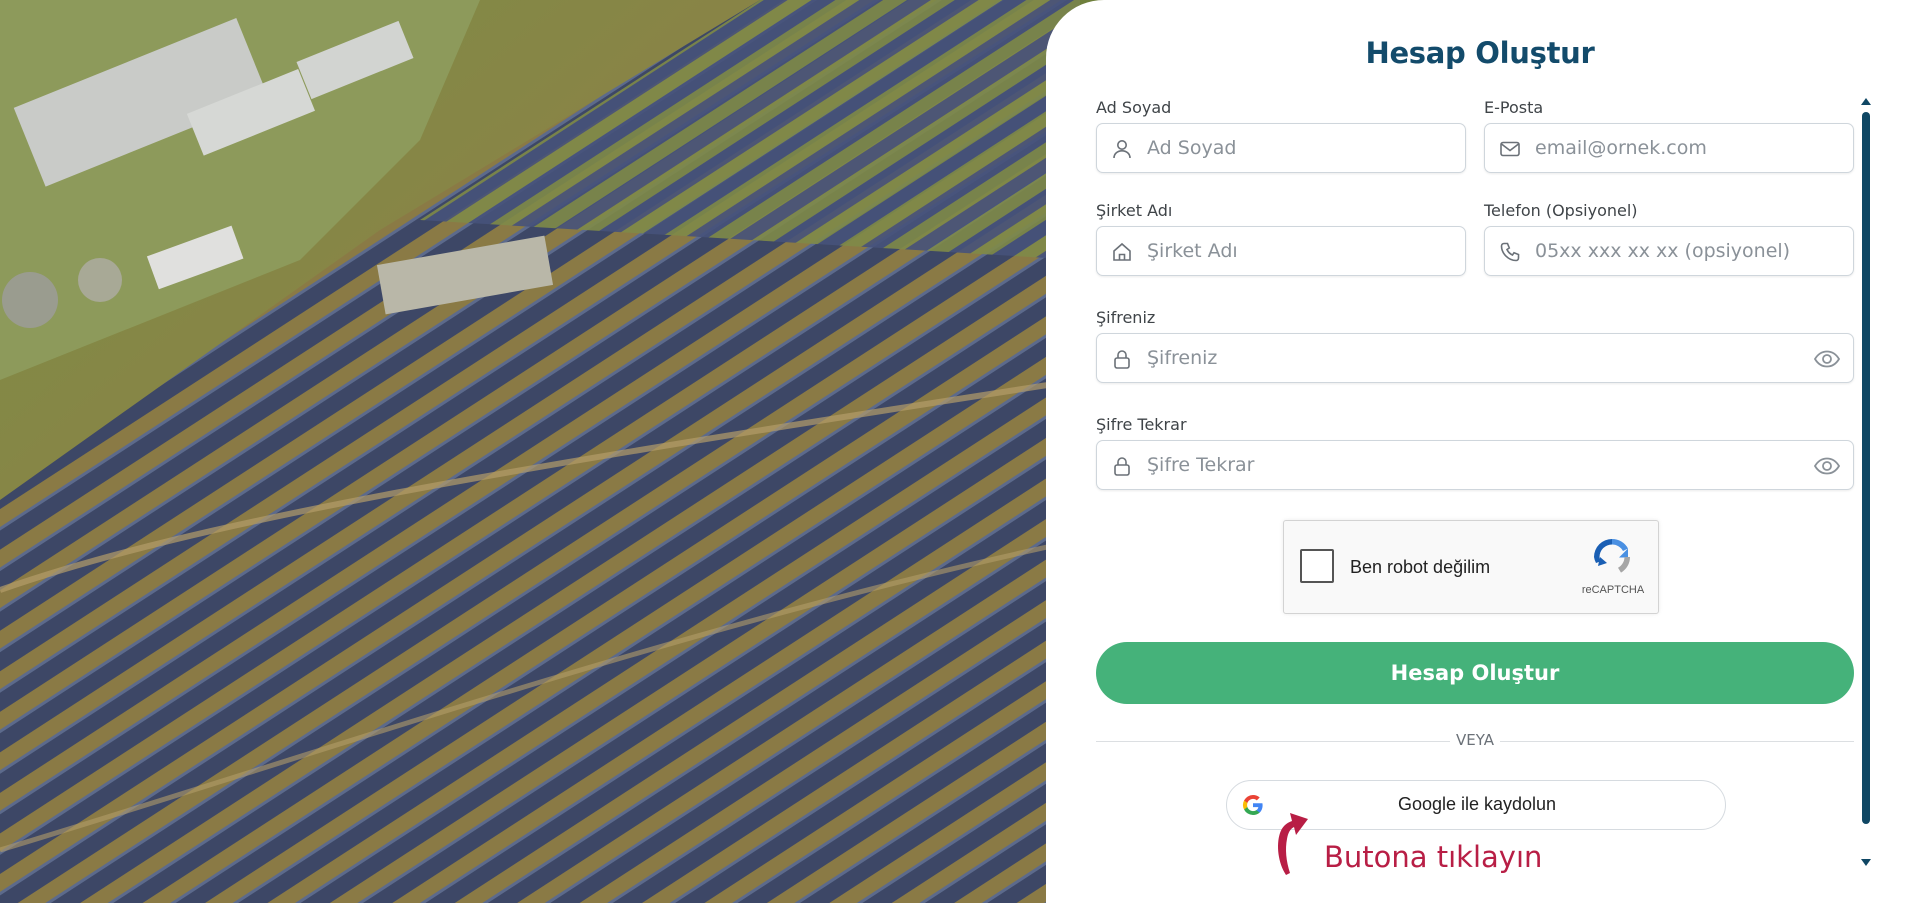 The height and width of the screenshot is (903, 1914). Describe the element at coordinates (1612, 557) in the screenshot. I see `recaptcha-logo-icon` at that location.